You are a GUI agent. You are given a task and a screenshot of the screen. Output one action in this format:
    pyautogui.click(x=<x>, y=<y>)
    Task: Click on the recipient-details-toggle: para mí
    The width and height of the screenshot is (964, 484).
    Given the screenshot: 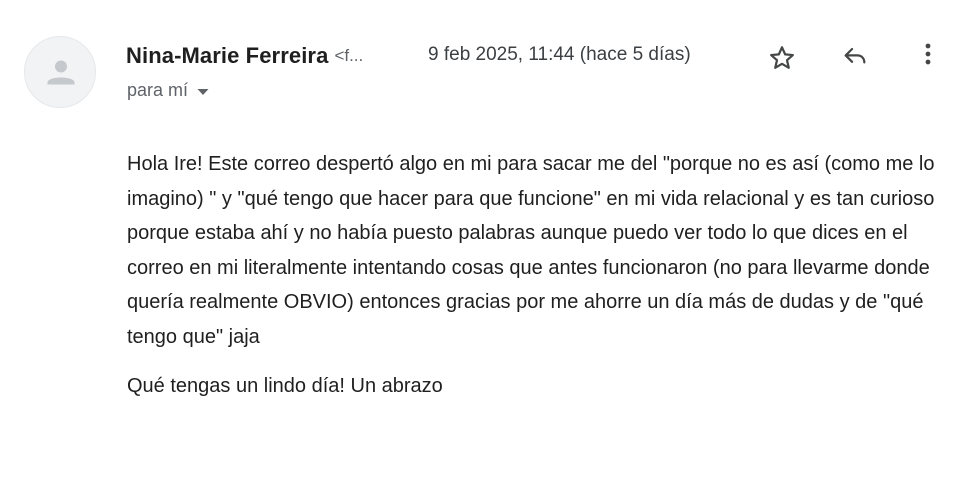 What is the action you would take?
    pyautogui.click(x=168, y=90)
    